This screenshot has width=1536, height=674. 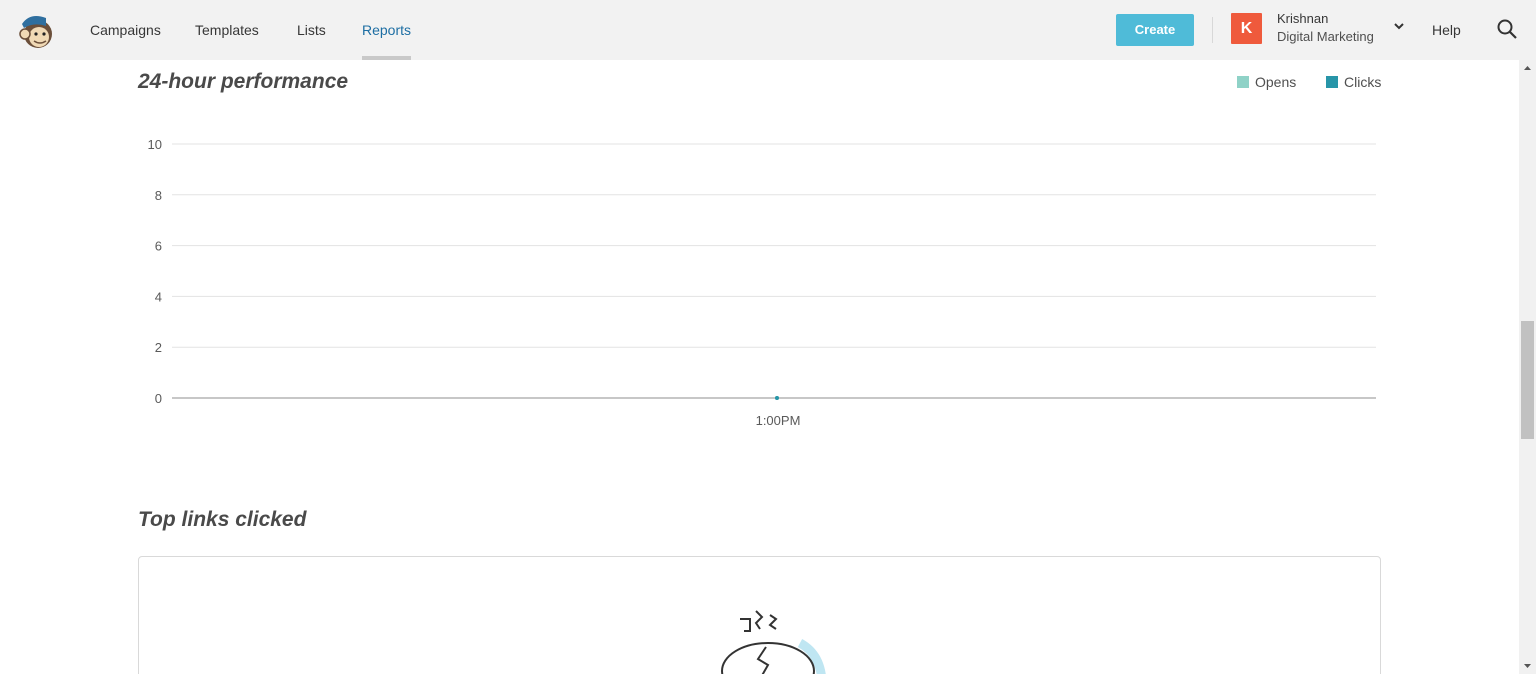 What do you see at coordinates (158, 347) in the screenshot?
I see `y-tick-label: 2` at bounding box center [158, 347].